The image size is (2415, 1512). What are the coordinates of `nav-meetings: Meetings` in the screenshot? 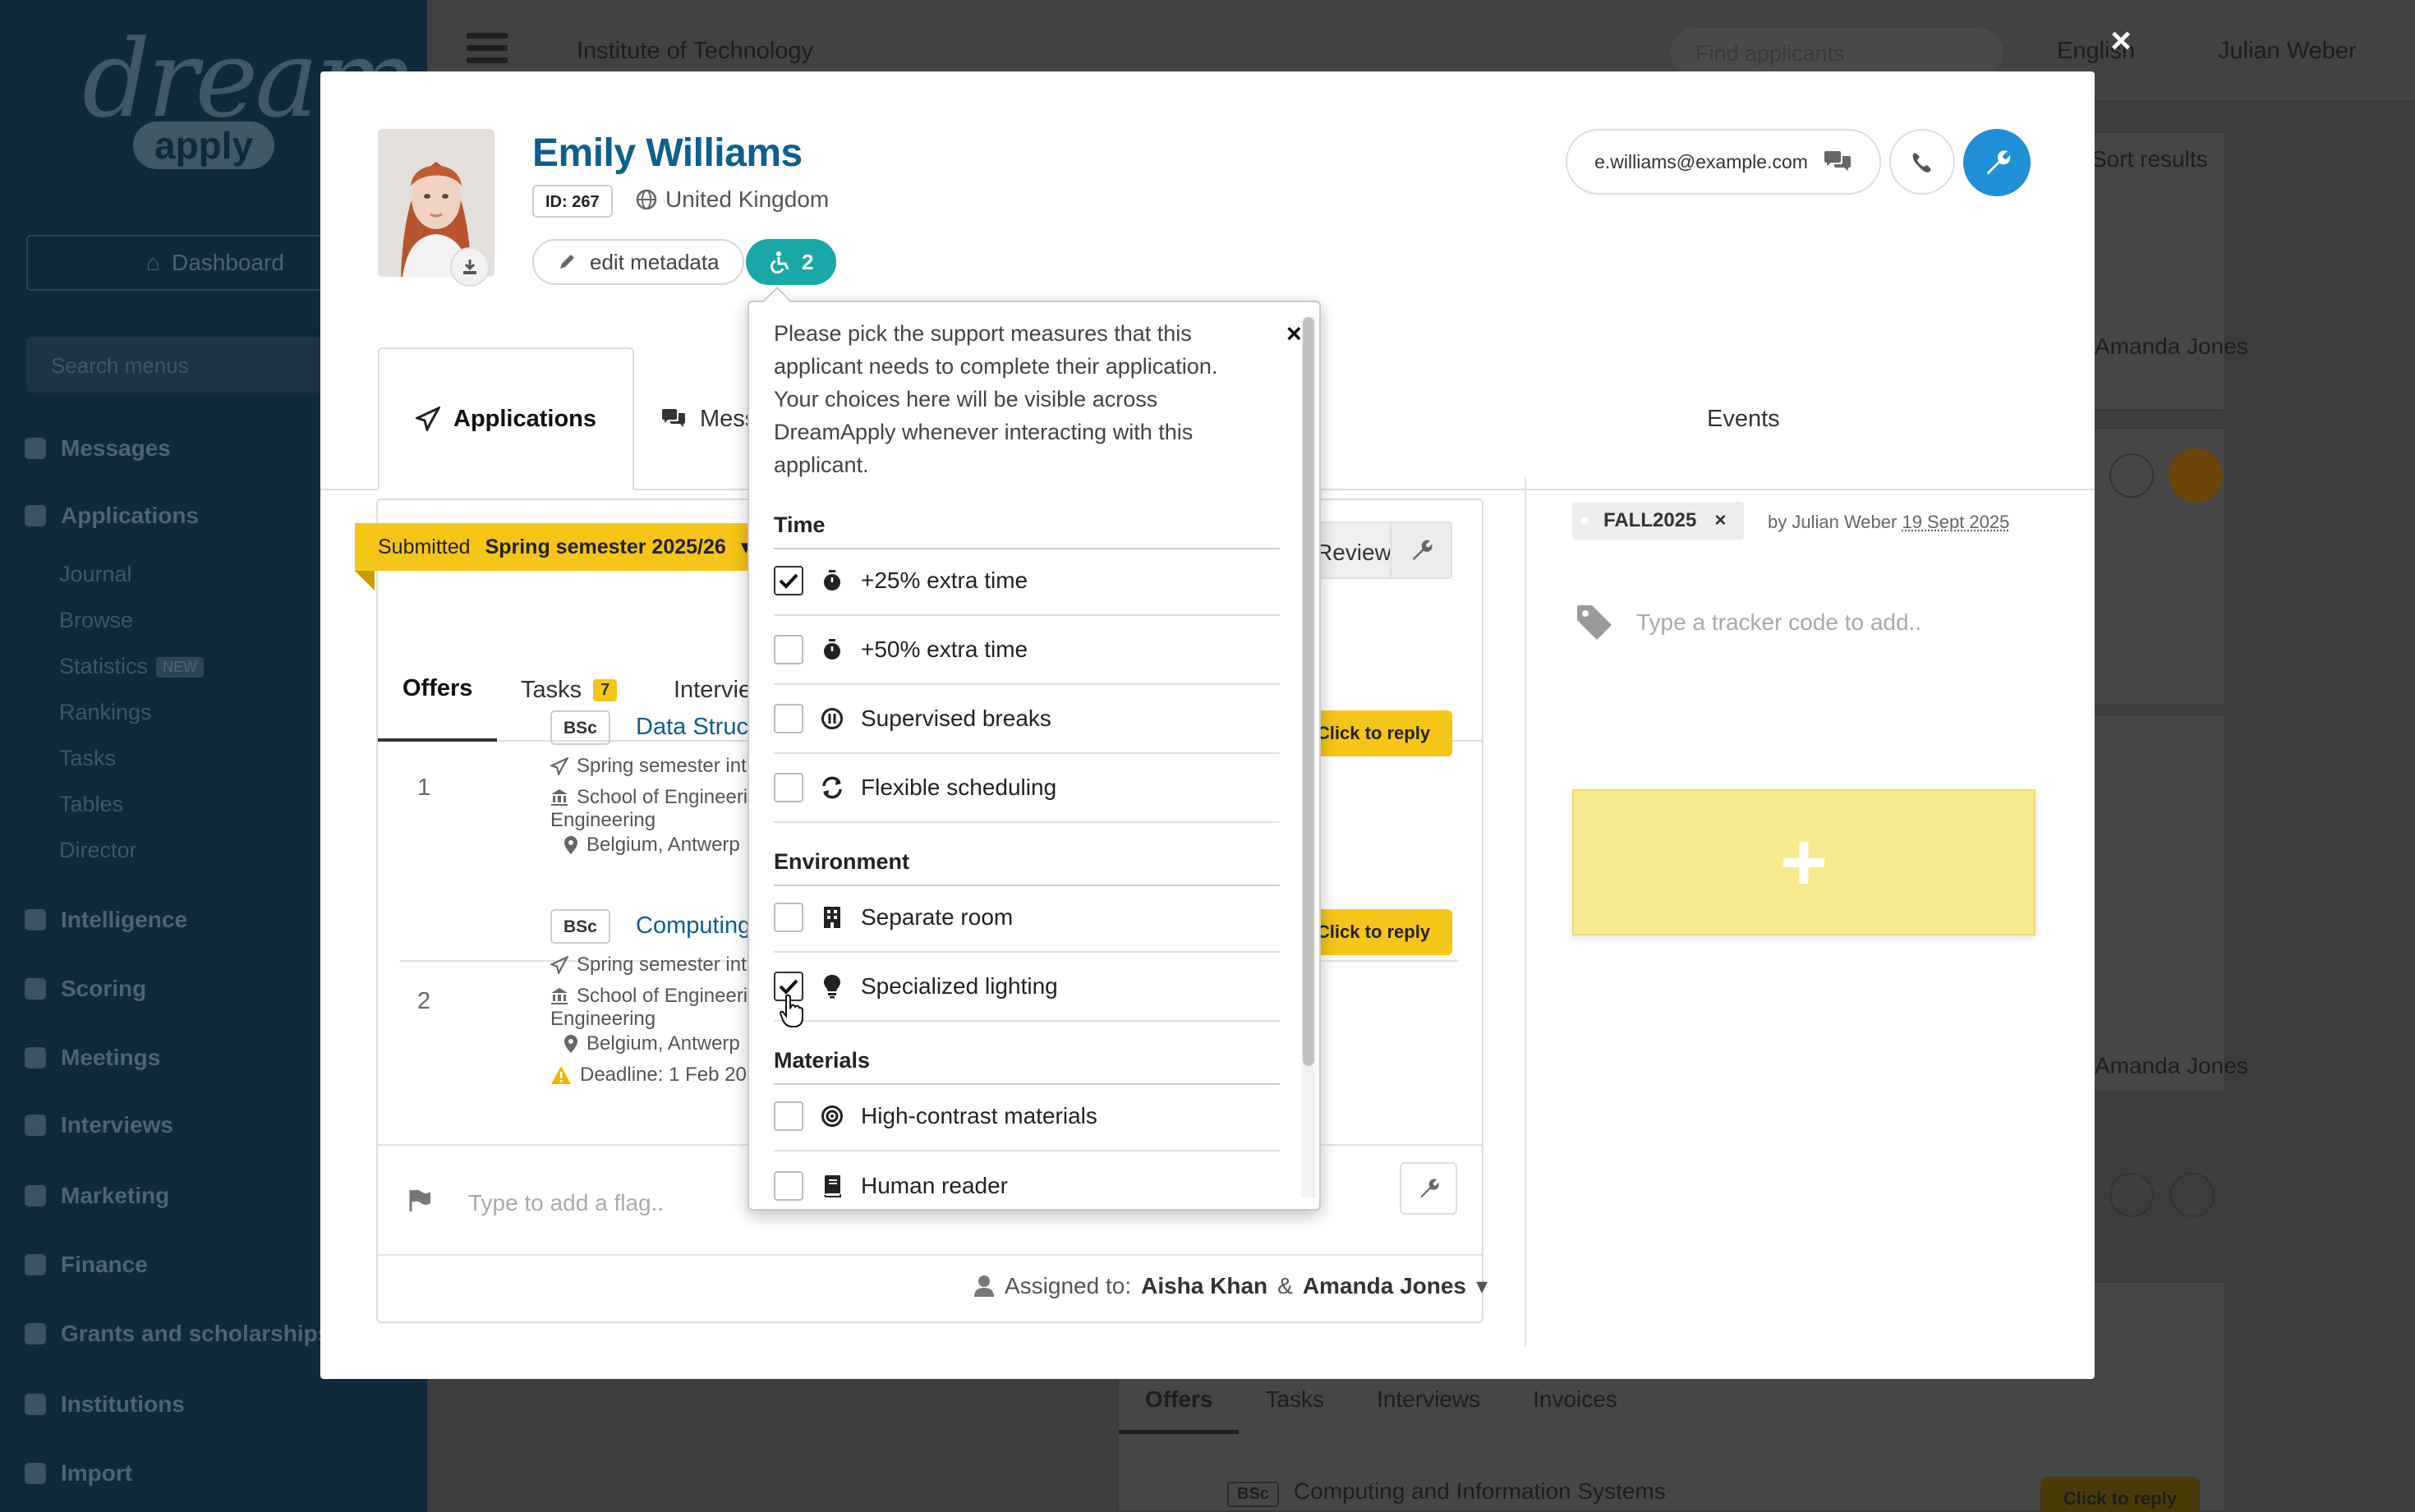 It's located at (92, 1058).